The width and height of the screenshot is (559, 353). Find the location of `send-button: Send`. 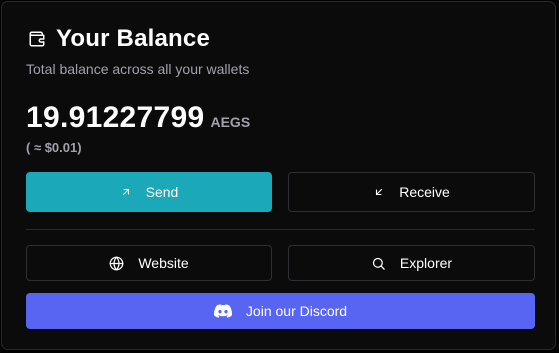

send-button: Send is located at coordinates (149, 192).